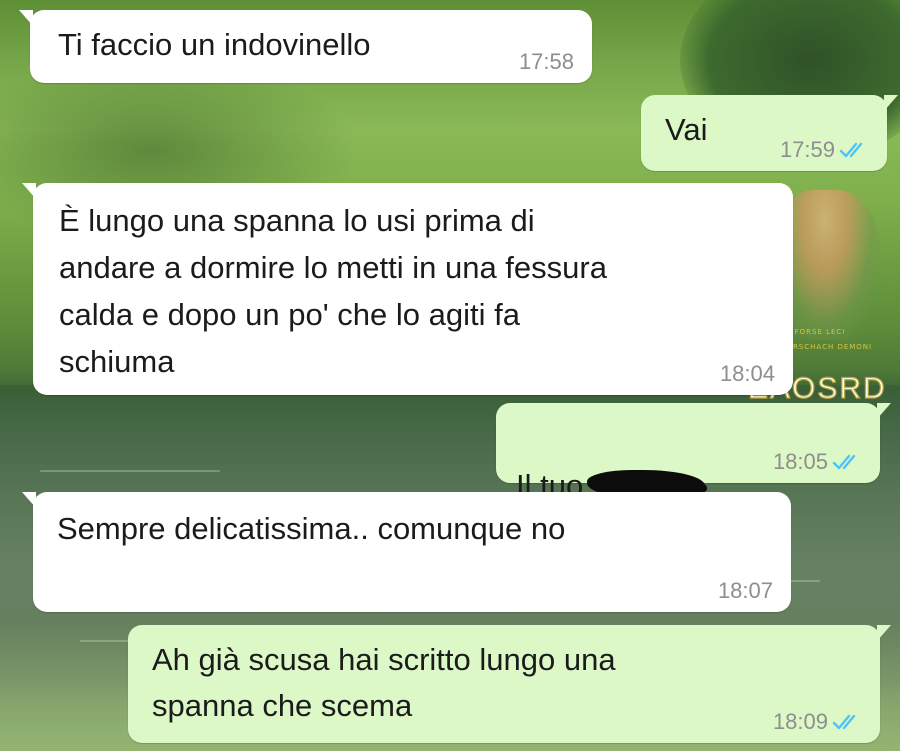 The width and height of the screenshot is (900, 751). I want to click on message-meta: 17:58, so click(546, 62).